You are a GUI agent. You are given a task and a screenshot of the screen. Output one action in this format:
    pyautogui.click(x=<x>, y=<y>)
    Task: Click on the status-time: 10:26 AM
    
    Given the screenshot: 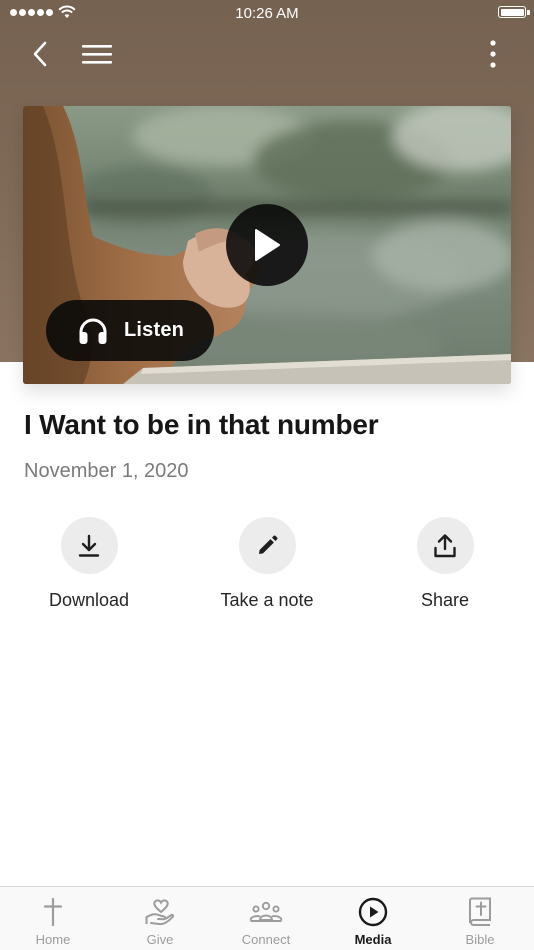 What is the action you would take?
    pyautogui.click(x=267, y=13)
    